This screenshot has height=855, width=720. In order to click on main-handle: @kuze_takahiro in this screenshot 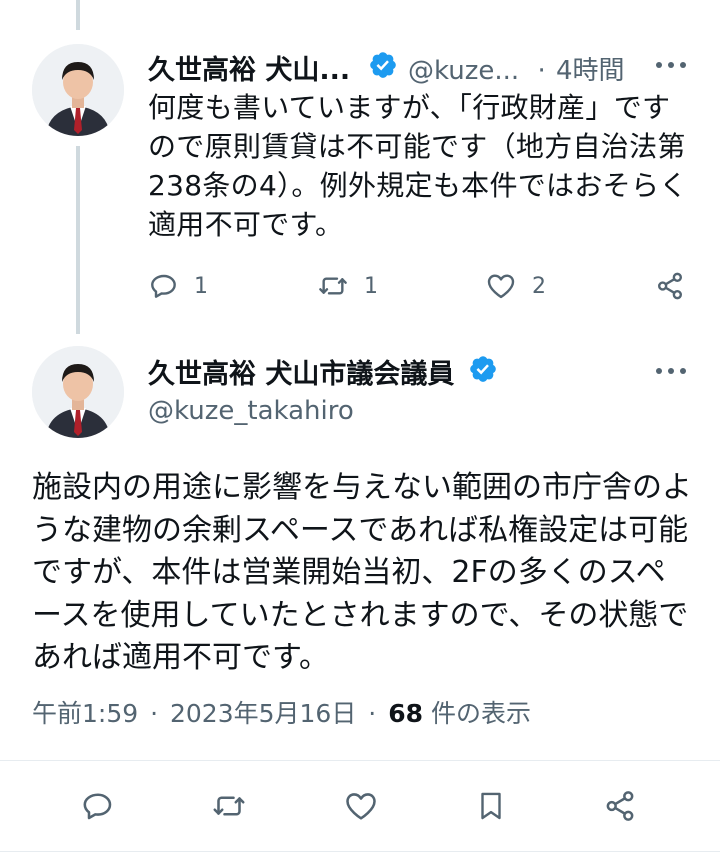, I will do `click(251, 411)`.